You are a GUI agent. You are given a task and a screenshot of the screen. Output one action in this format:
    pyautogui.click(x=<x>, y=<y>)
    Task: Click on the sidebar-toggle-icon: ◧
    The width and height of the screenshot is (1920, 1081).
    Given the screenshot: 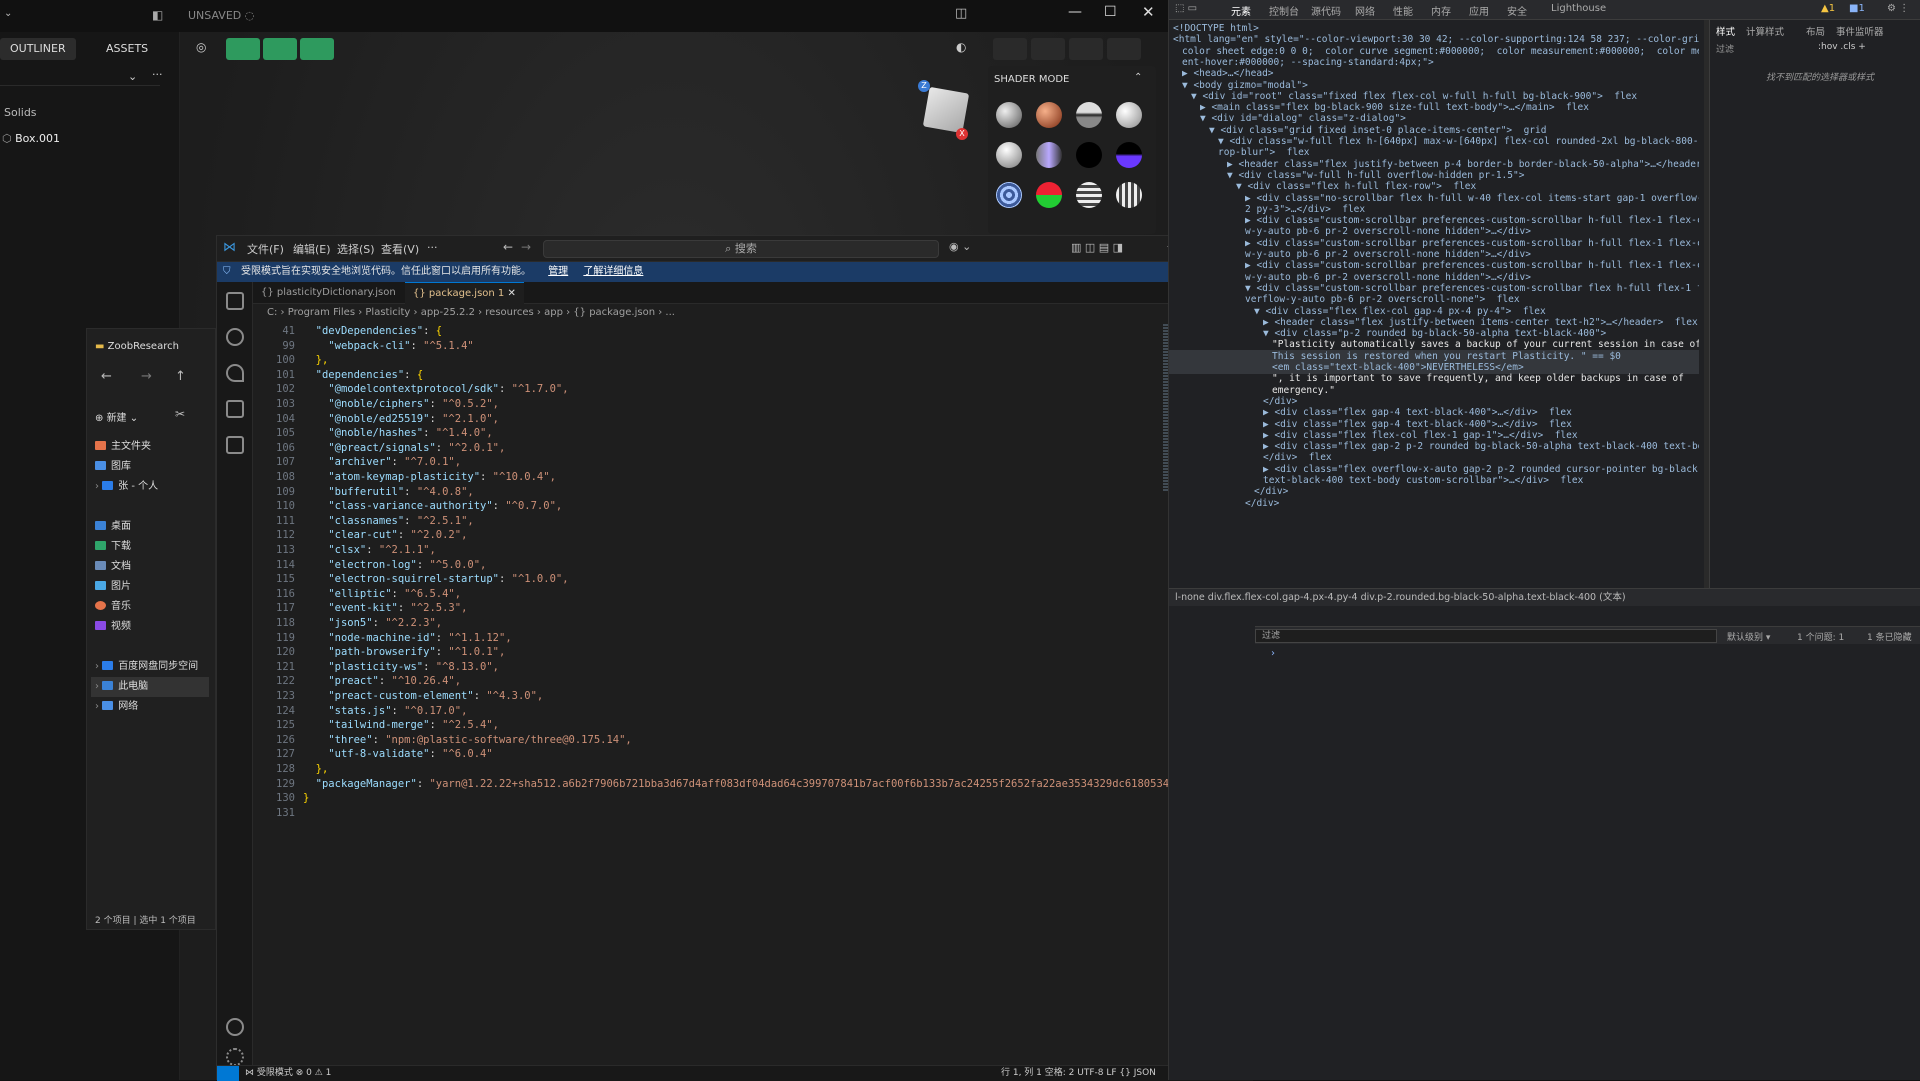 What is the action you would take?
    pyautogui.click(x=157, y=15)
    